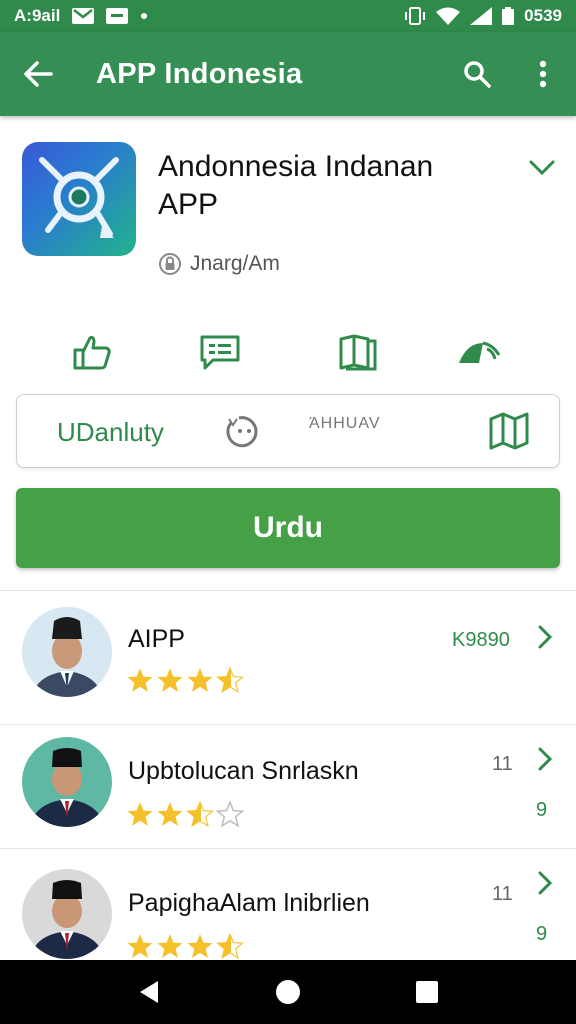 This screenshot has width=576, height=1024. I want to click on nav-recents-button, so click(427, 992).